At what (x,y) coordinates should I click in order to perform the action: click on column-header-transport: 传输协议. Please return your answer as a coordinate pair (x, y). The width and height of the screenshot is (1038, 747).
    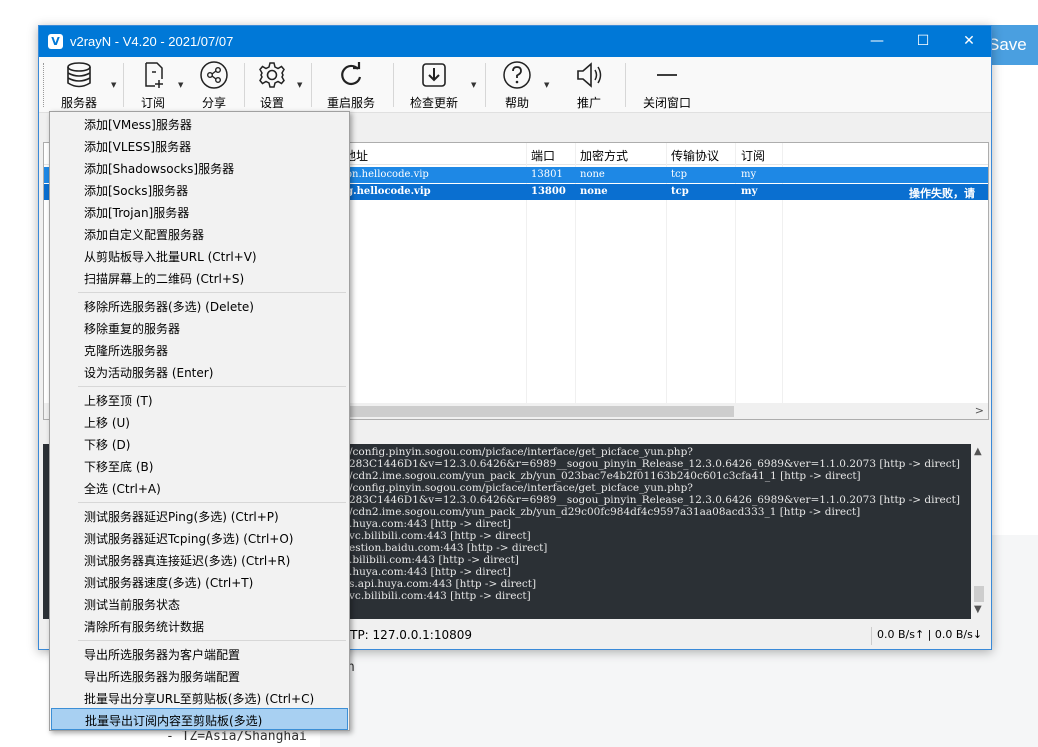
    Looking at the image, I should click on (695, 155).